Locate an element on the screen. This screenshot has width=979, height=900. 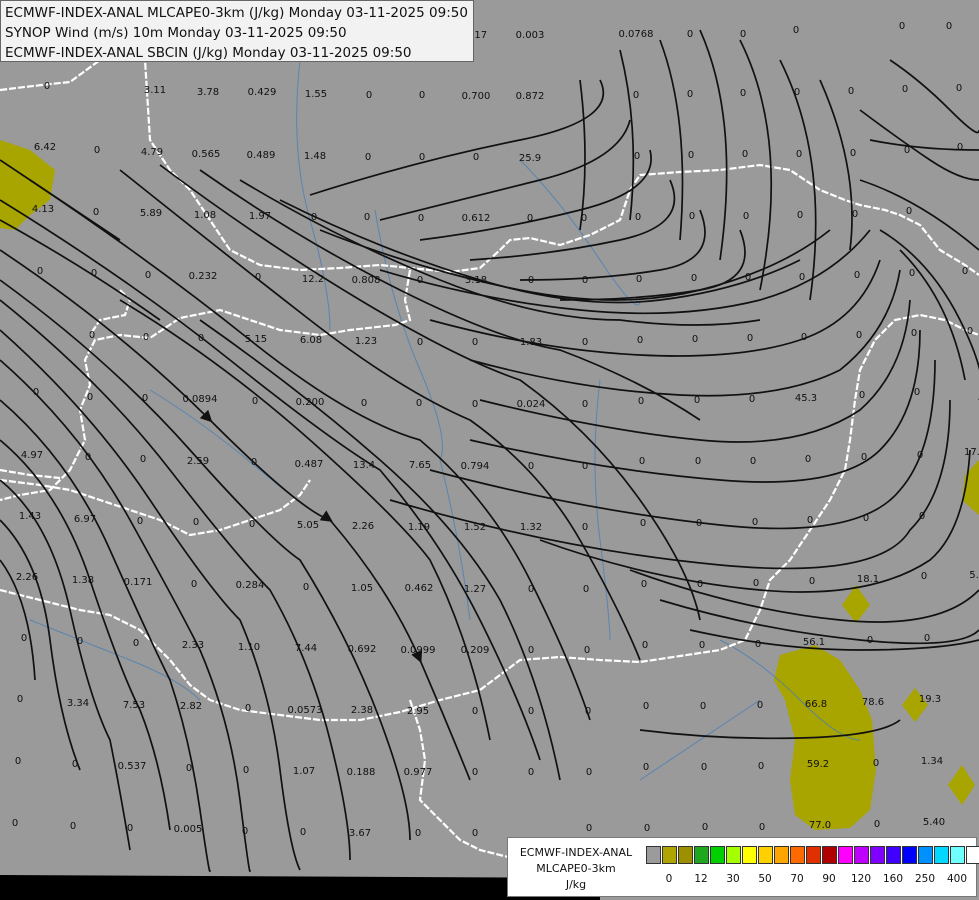
station-value: 56.1 is located at coordinates (814, 642).